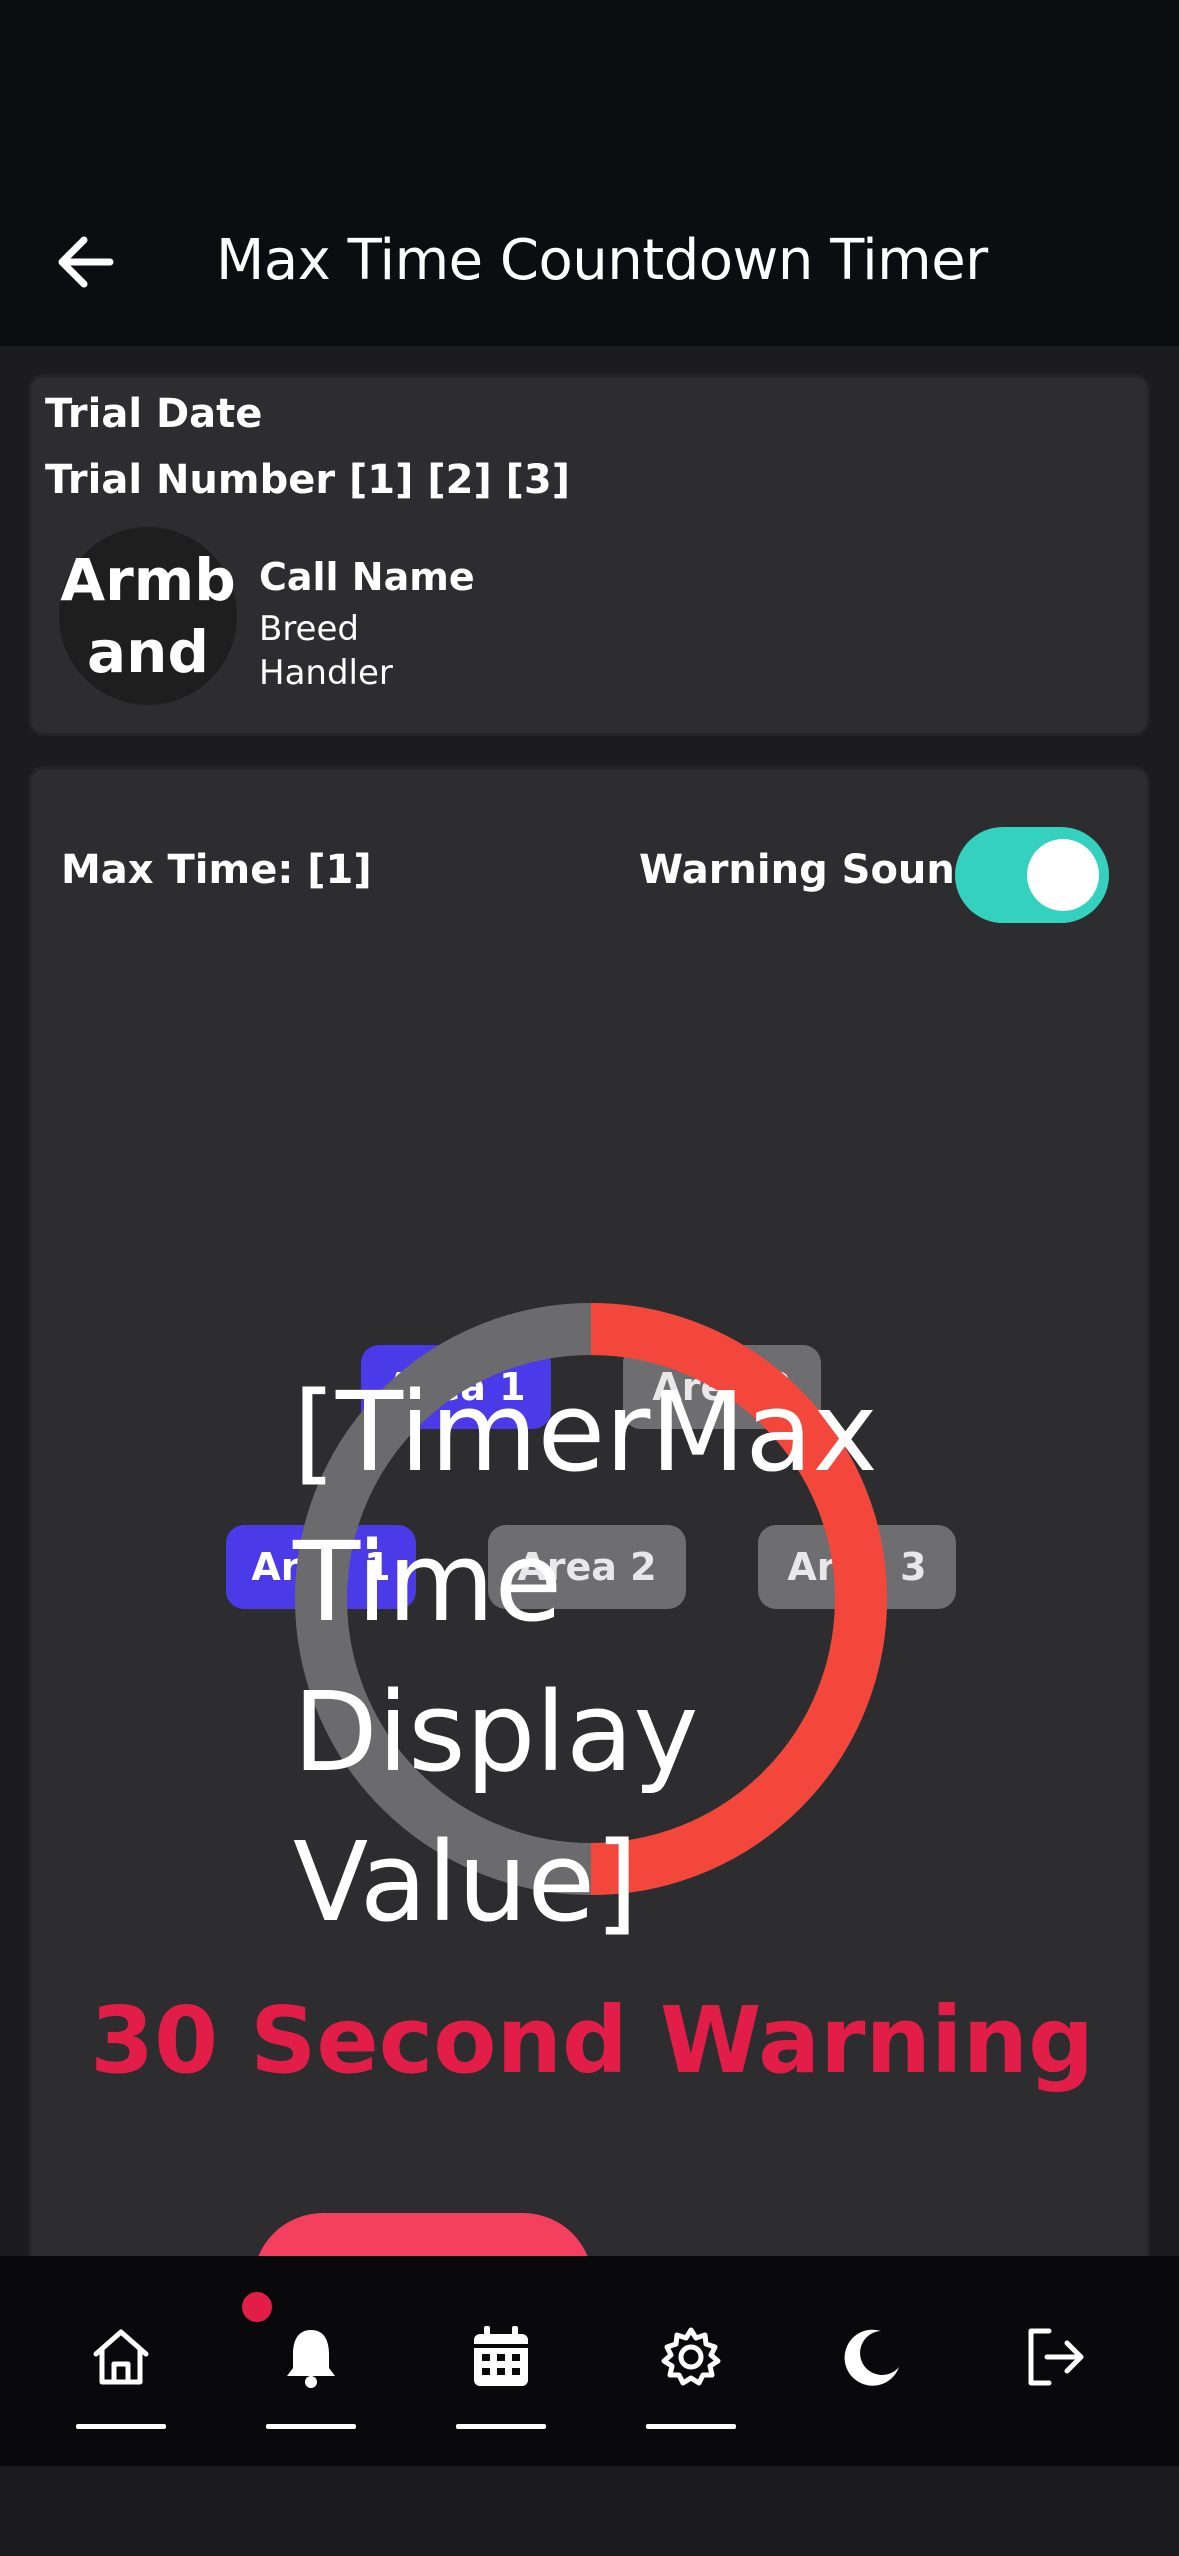  Describe the element at coordinates (311, 2357) in the screenshot. I see `bell-icon` at that location.